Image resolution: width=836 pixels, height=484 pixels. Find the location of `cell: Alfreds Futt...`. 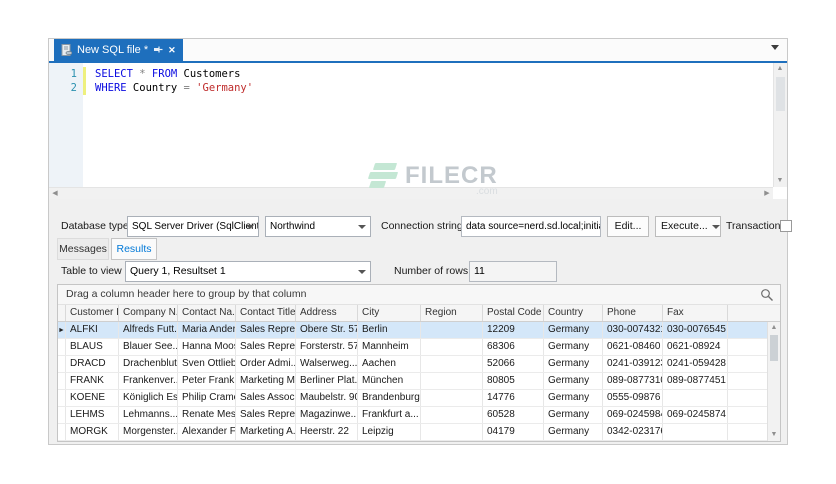

cell: Alfreds Futt... is located at coordinates (148, 330).